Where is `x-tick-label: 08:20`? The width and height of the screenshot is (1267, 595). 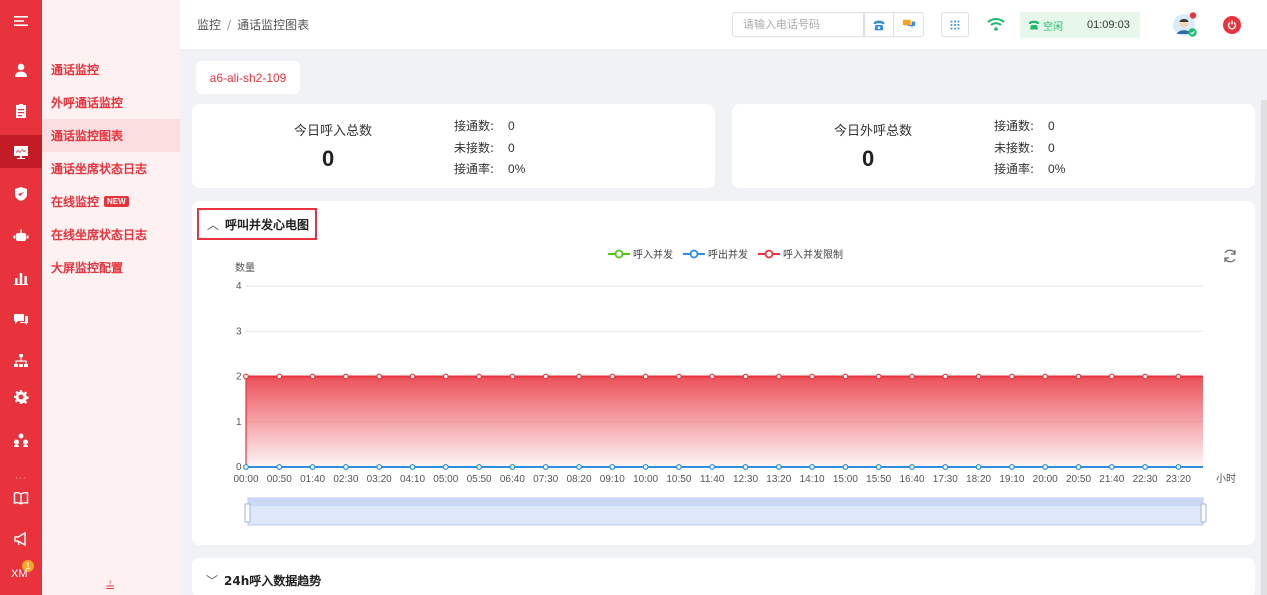 x-tick-label: 08:20 is located at coordinates (578, 479).